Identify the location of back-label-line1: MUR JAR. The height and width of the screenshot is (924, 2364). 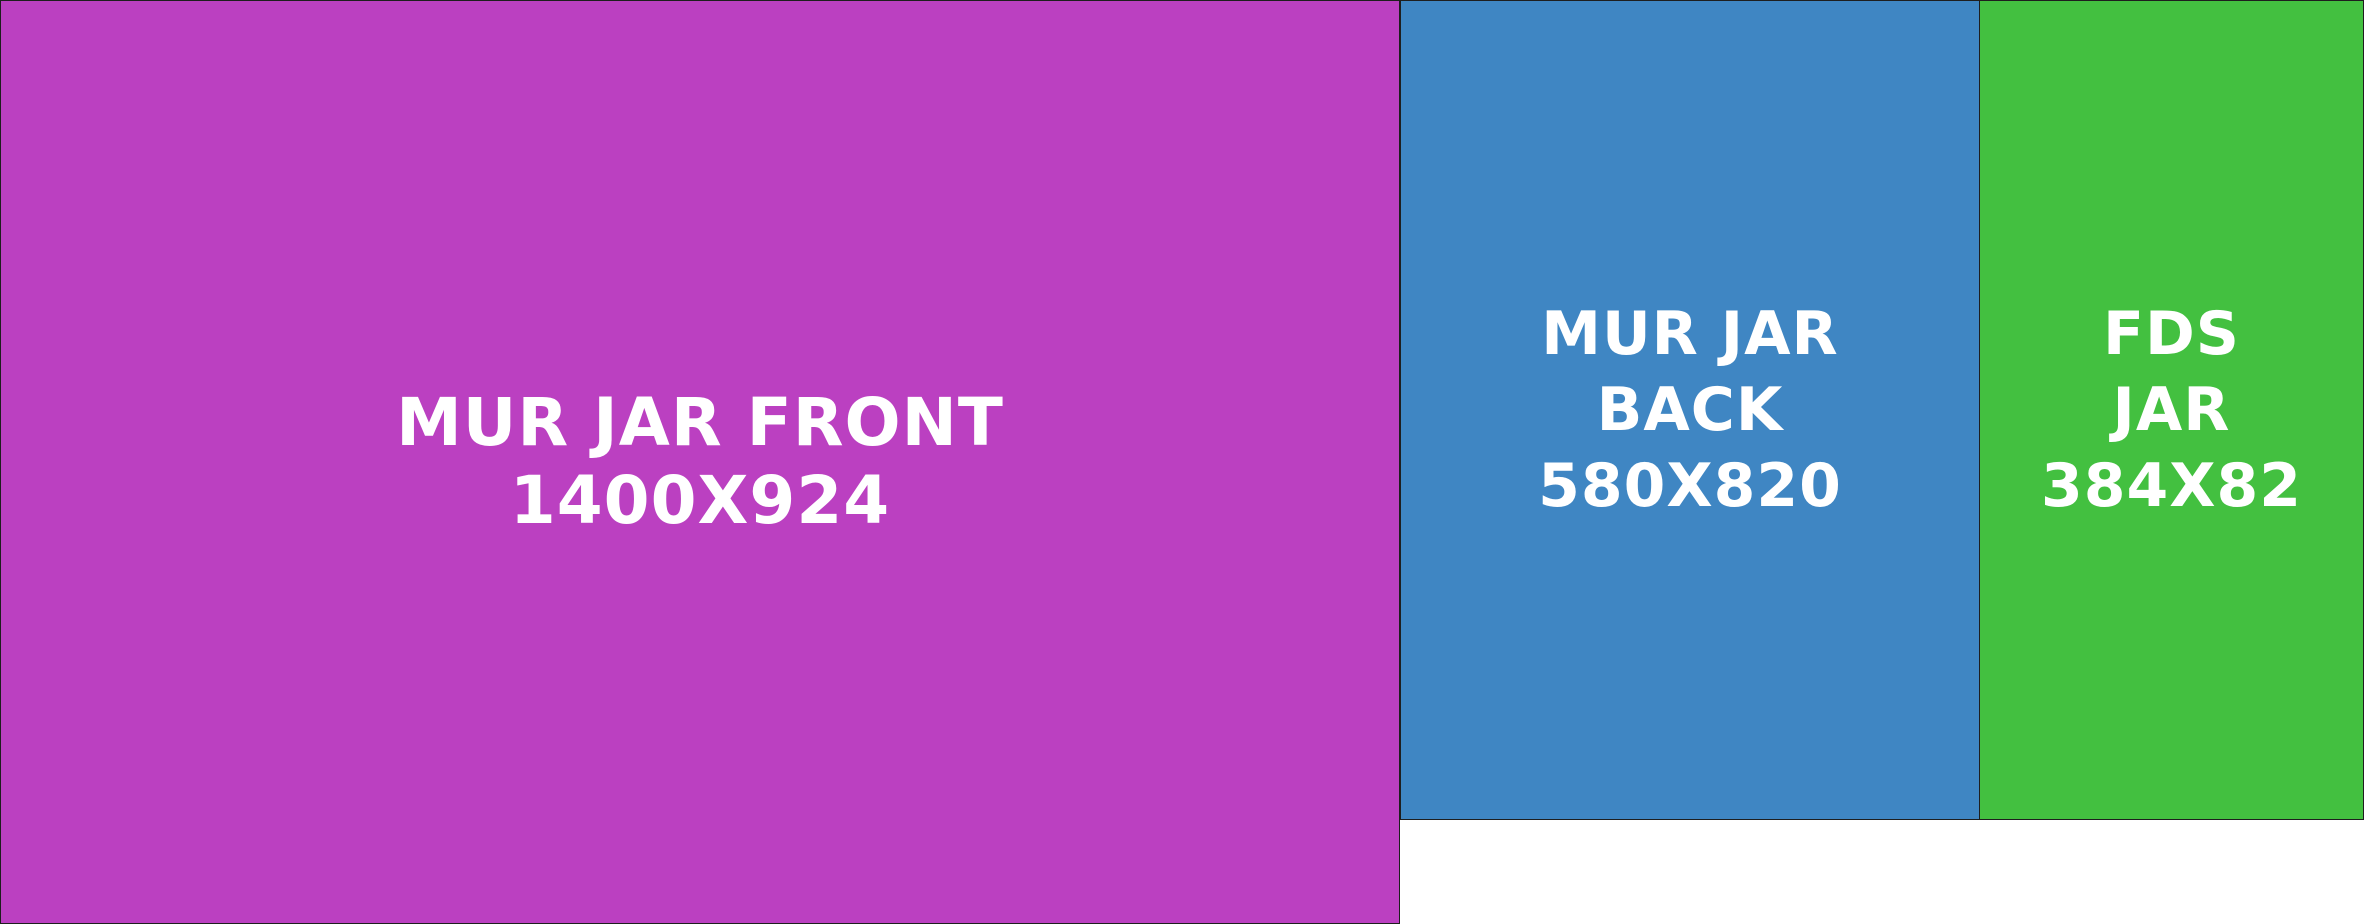
(1690, 334).